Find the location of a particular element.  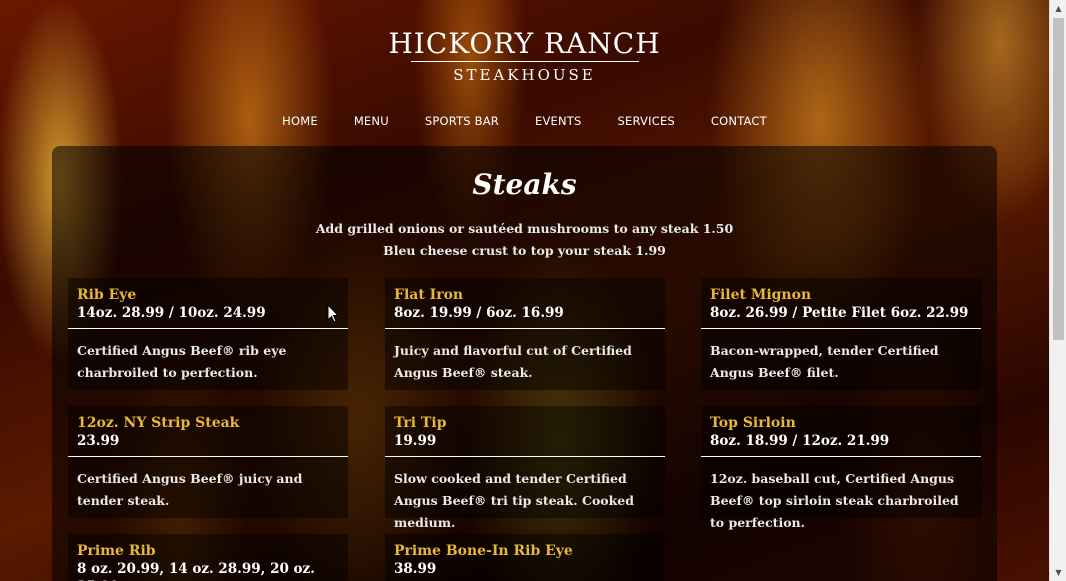

menu-item-header: Prime Bone-In Rib Eye 38.99 is located at coordinates (525, 557).